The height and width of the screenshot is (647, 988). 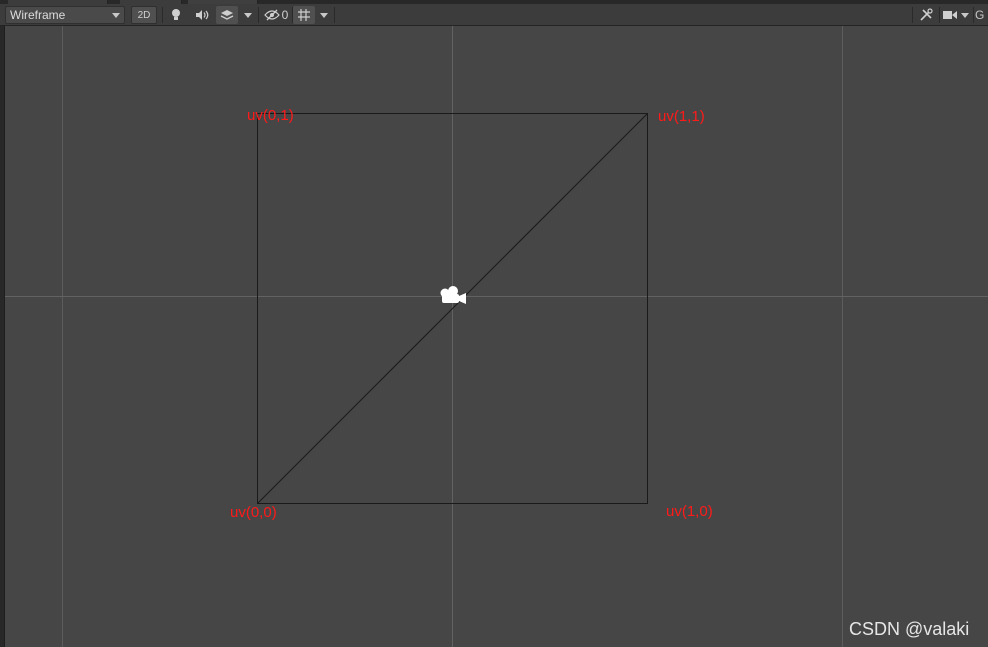 I want to click on tools-icon, so click(x=926, y=14).